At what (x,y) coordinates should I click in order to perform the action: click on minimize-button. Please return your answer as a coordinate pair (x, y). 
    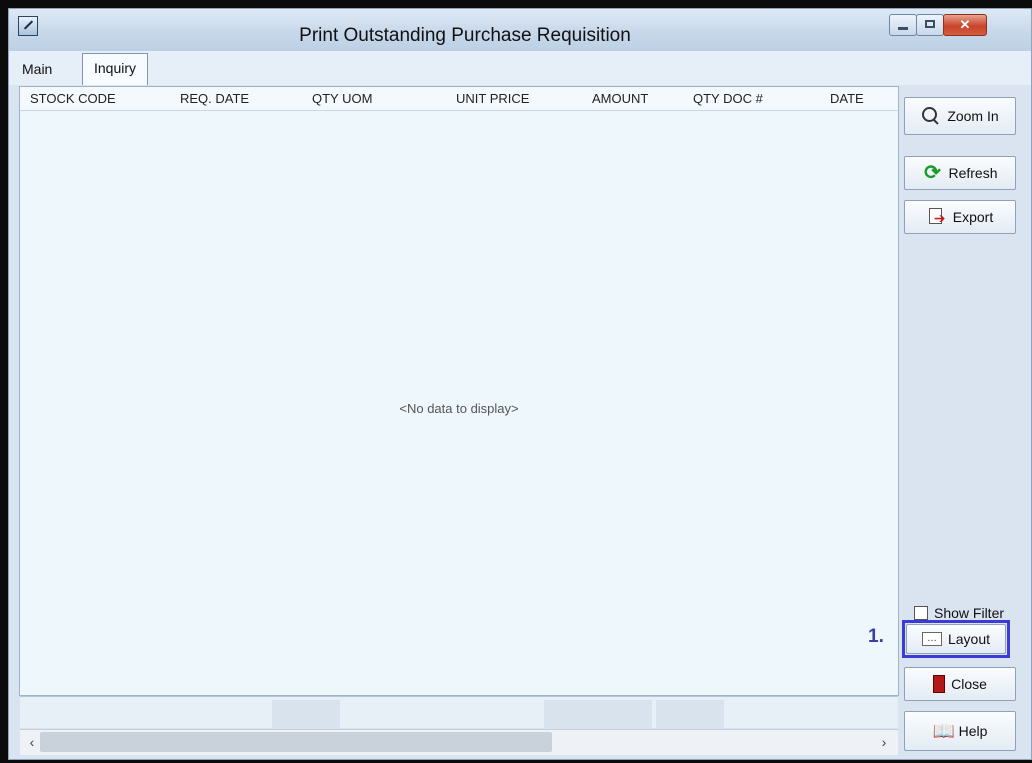
    Looking at the image, I should click on (903, 25).